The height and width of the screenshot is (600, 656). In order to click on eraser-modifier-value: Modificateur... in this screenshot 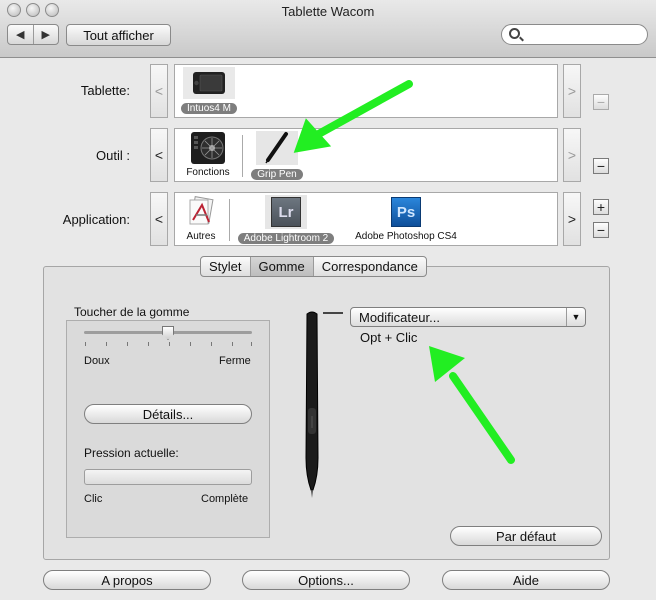, I will do `click(399, 317)`.